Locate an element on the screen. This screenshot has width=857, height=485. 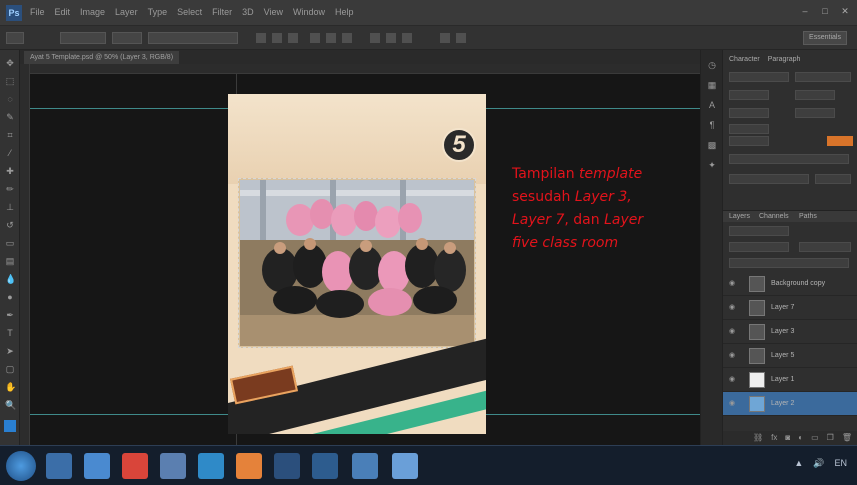
vertical-scale-field is located at coordinates (749, 129).